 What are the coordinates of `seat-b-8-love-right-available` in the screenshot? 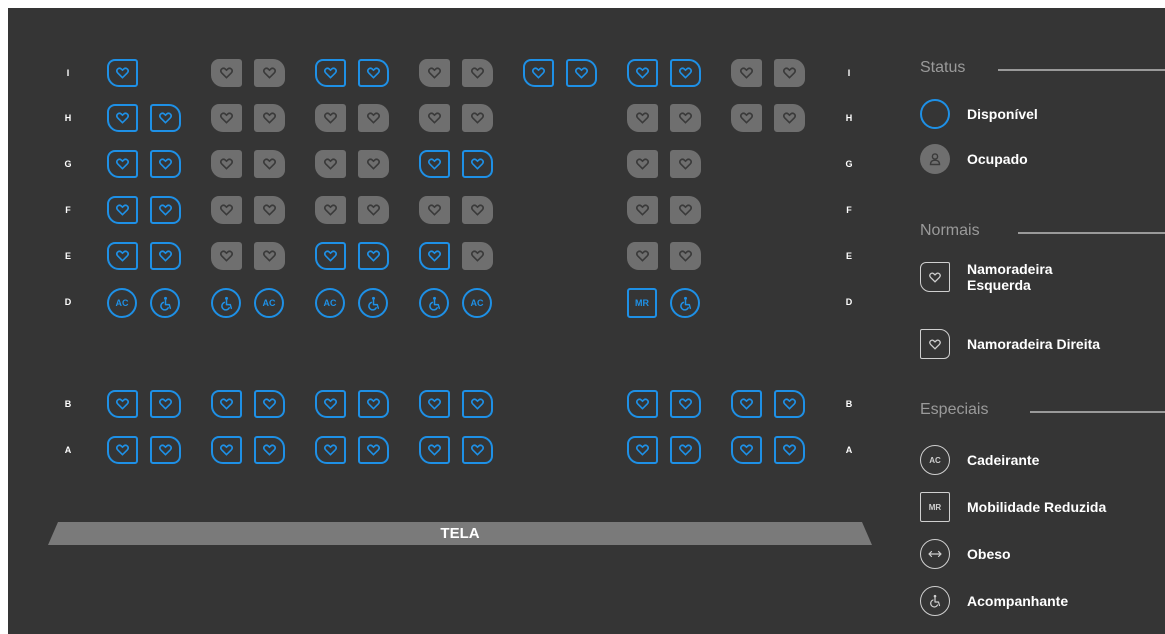 It's located at (477, 404).